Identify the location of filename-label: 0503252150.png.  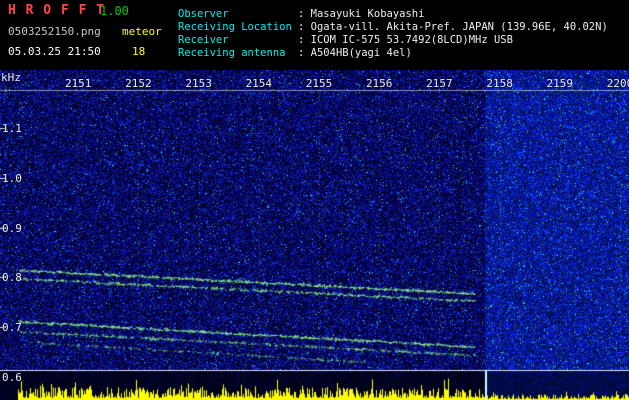
(54, 31).